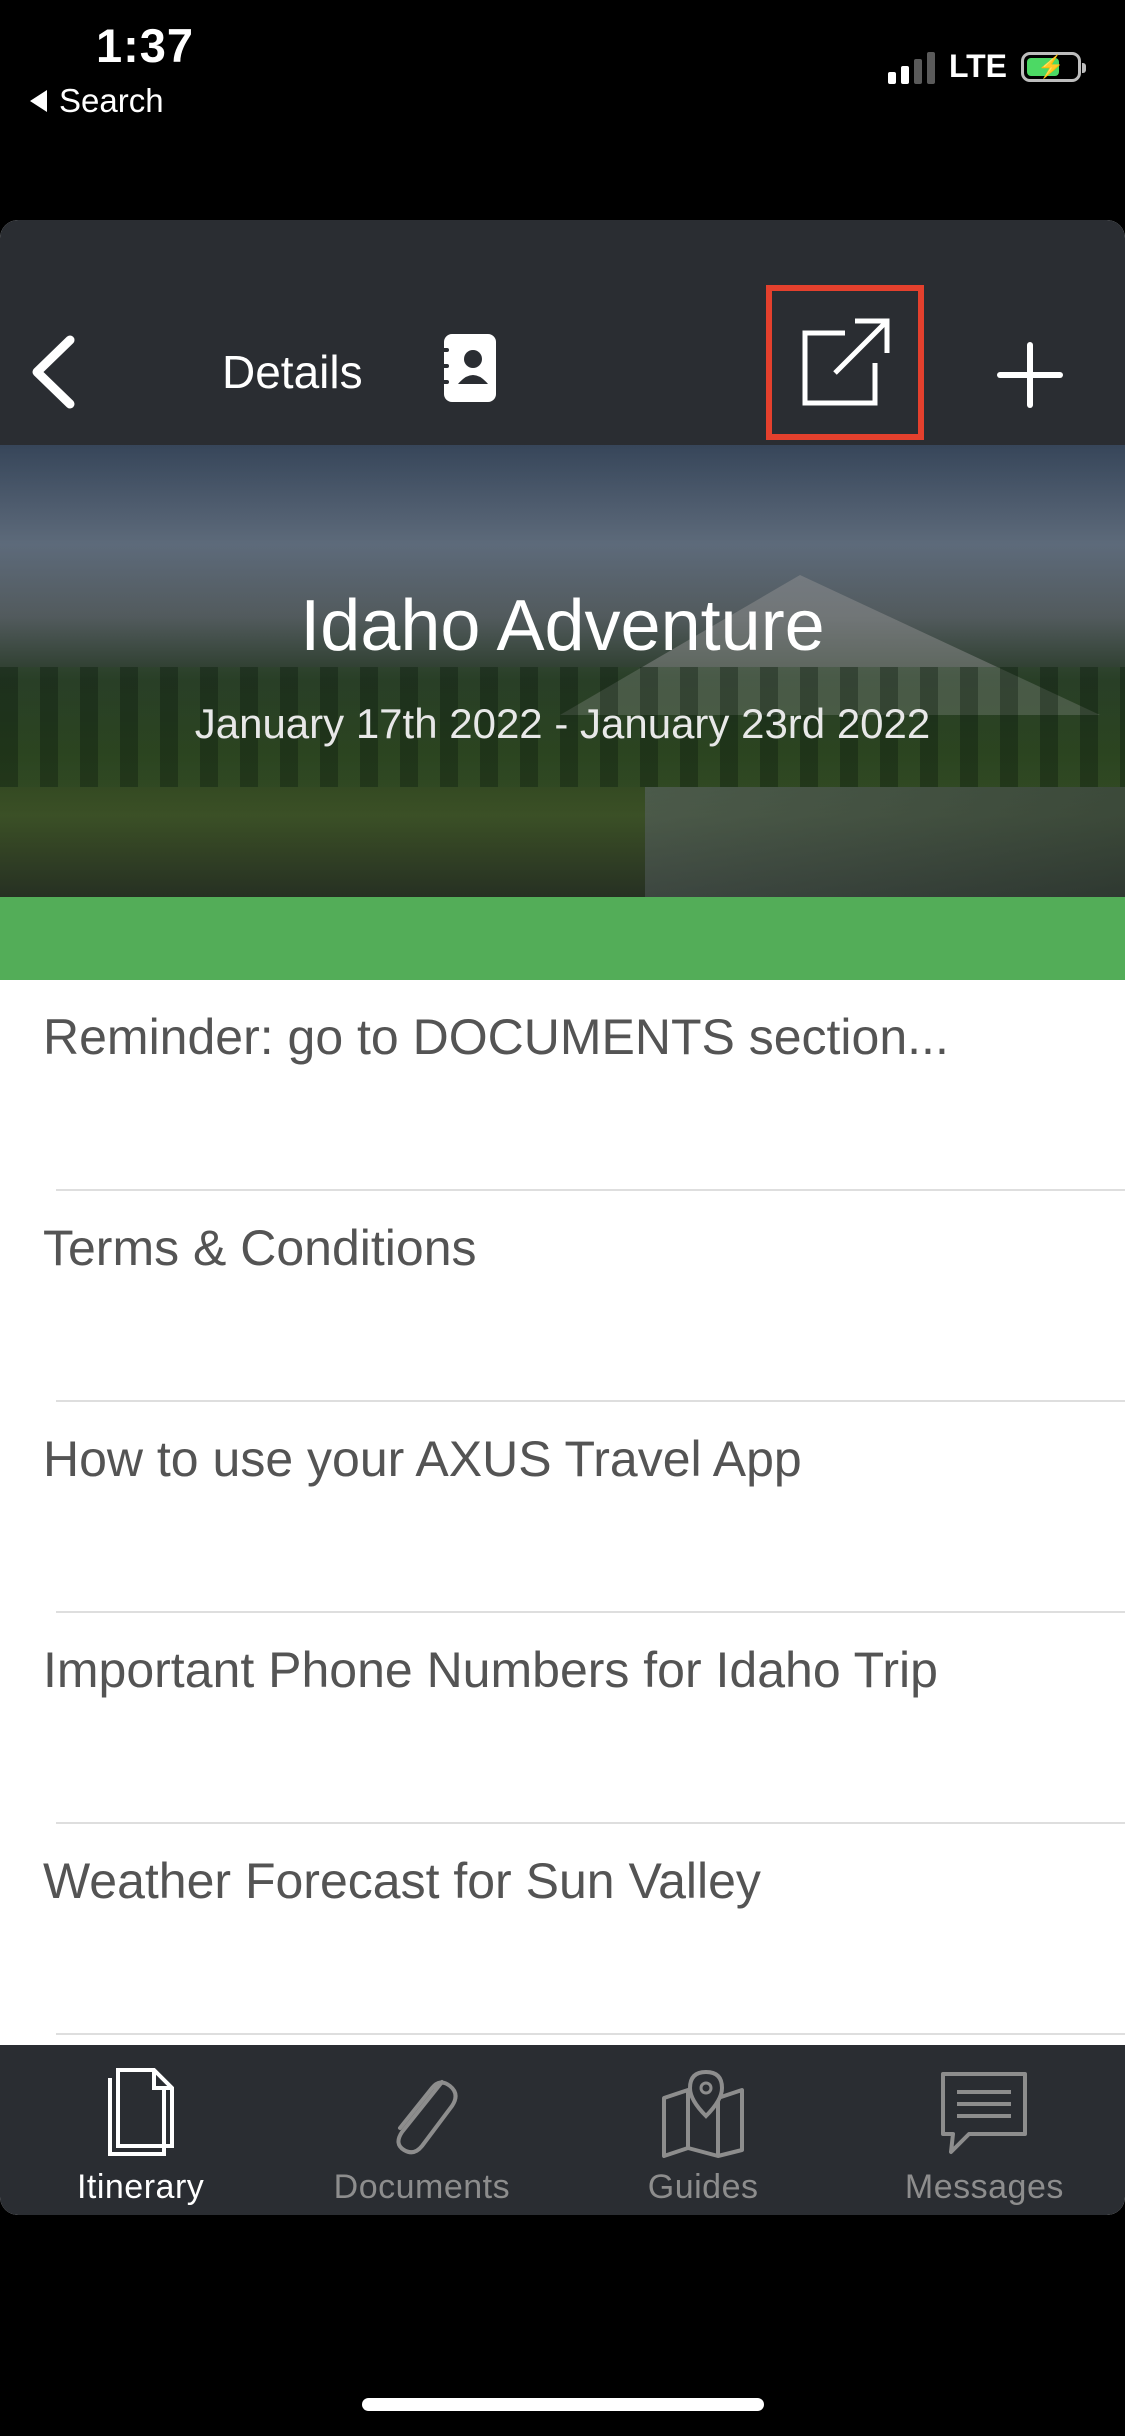  I want to click on navbar-title: Details, so click(292, 372).